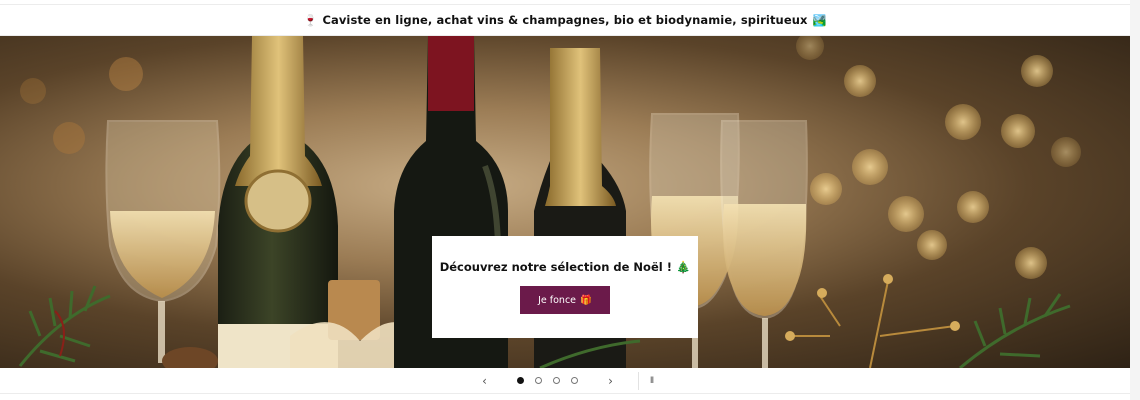 The height and width of the screenshot is (400, 1140). Describe the element at coordinates (548, 380) in the screenshot. I see `slide-dots` at that location.